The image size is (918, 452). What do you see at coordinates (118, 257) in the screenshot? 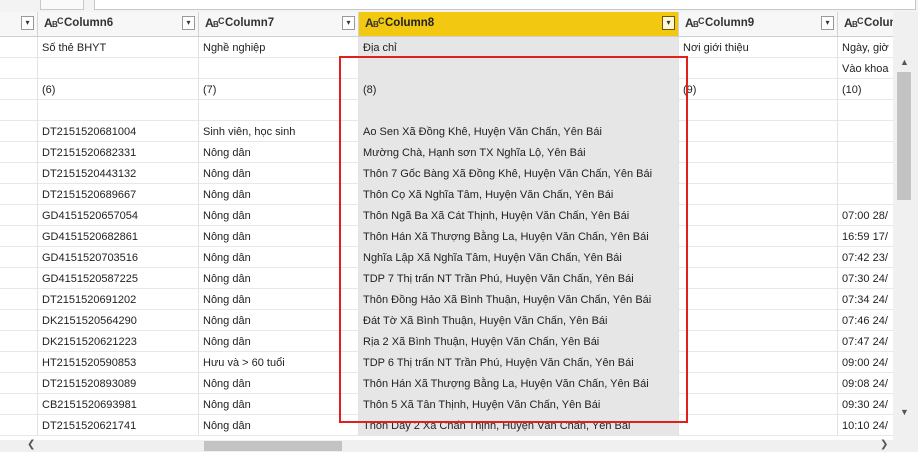
I see `table-cell: GD4151520703516` at bounding box center [118, 257].